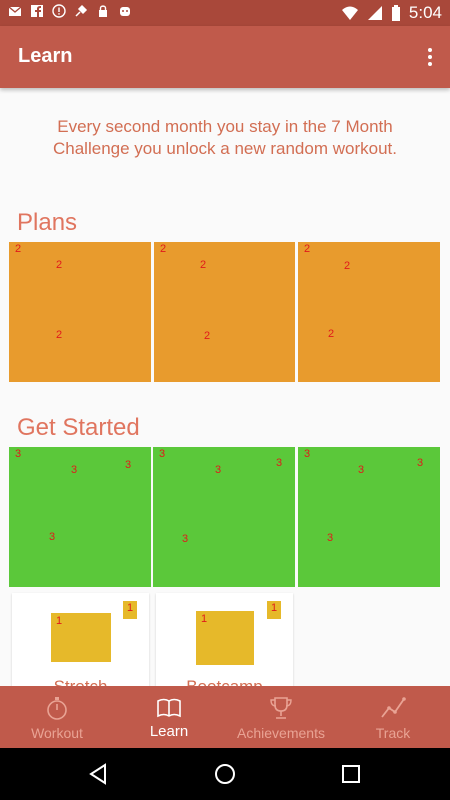 The height and width of the screenshot is (800, 450). I want to click on bottom-nav: Workout Learn Achievements Track, so click(225, 717).